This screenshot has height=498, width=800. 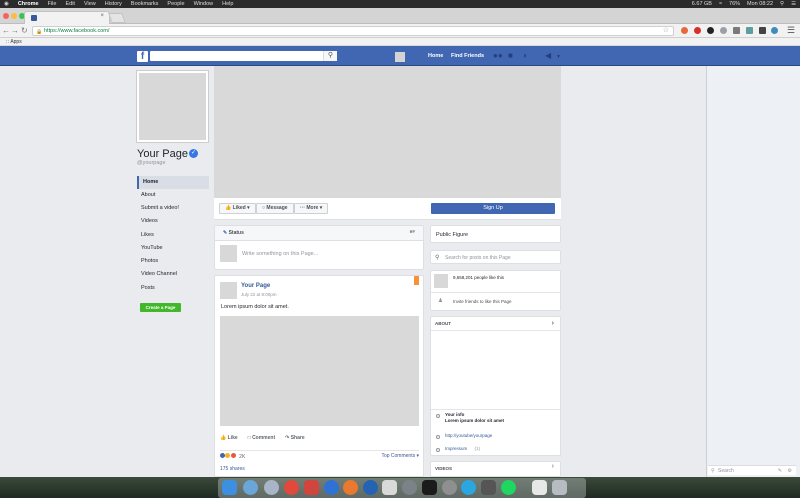 I want to click on user-avatar, so click(x=400, y=57).